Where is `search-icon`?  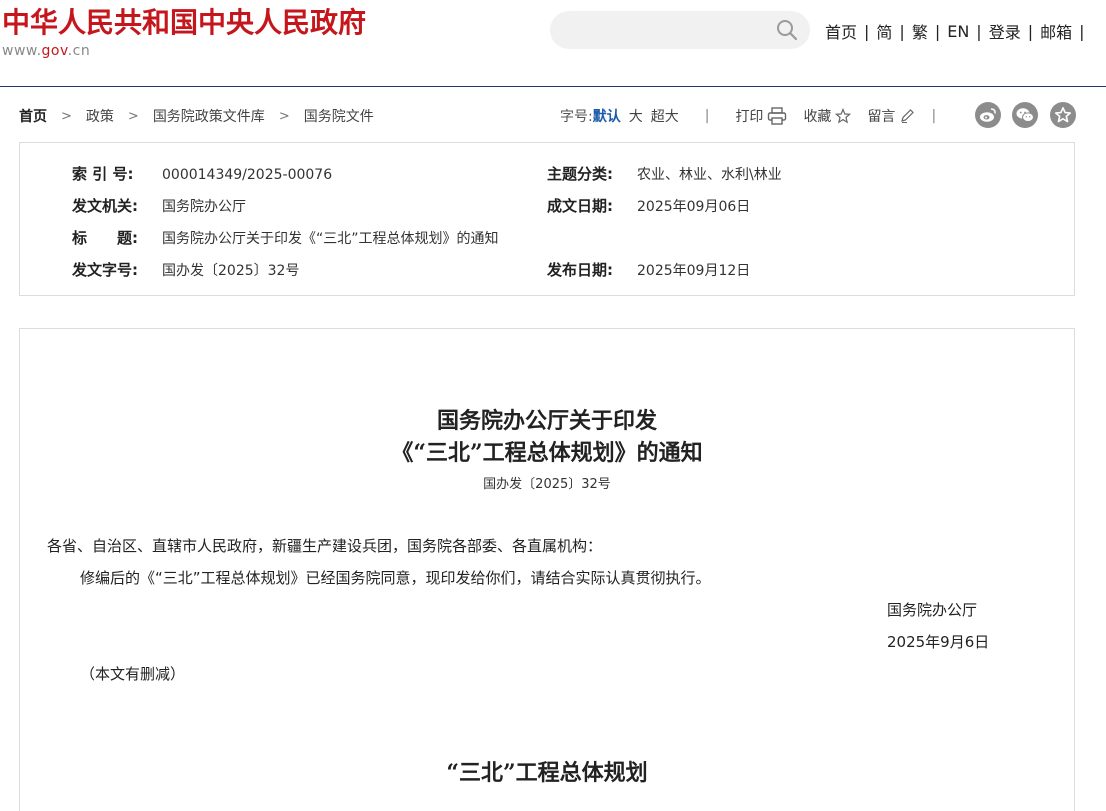 search-icon is located at coordinates (787, 30).